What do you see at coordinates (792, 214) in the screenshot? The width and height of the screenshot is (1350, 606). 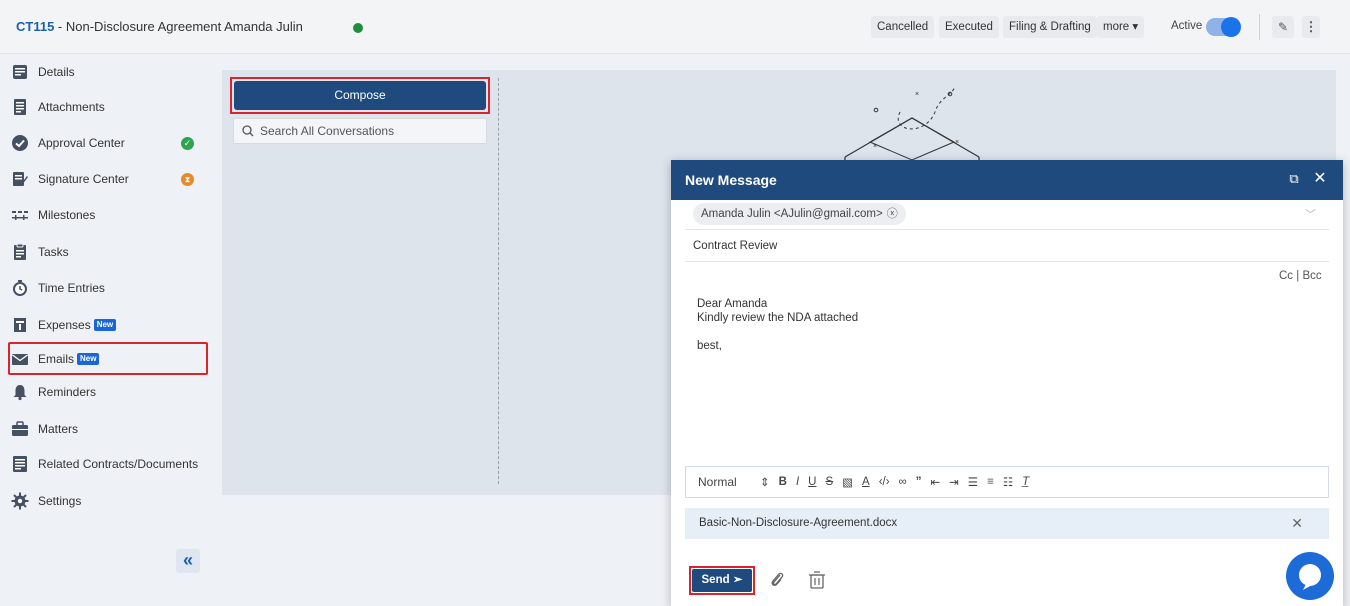 I see `recipient-address: Amanda Julin <AJulin@gmail.com>` at bounding box center [792, 214].